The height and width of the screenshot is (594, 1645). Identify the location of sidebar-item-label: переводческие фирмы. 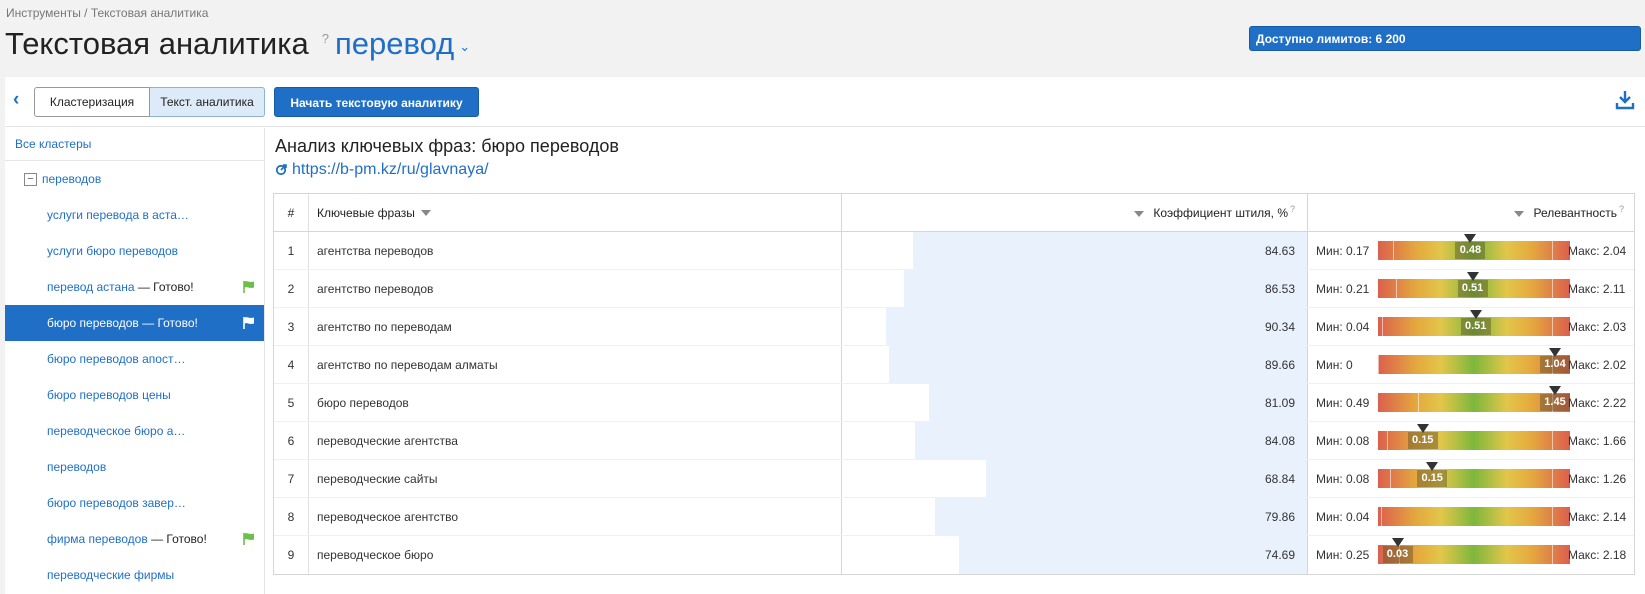
(111, 575).